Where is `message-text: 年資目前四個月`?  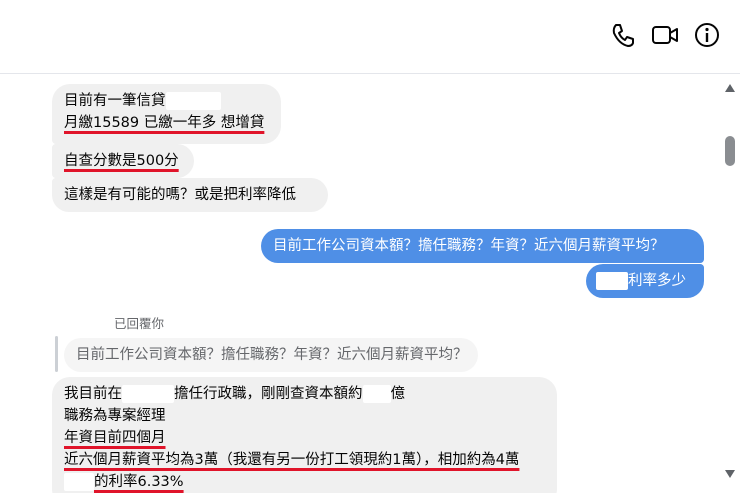
message-text: 年資目前四個月 is located at coordinates (115, 438).